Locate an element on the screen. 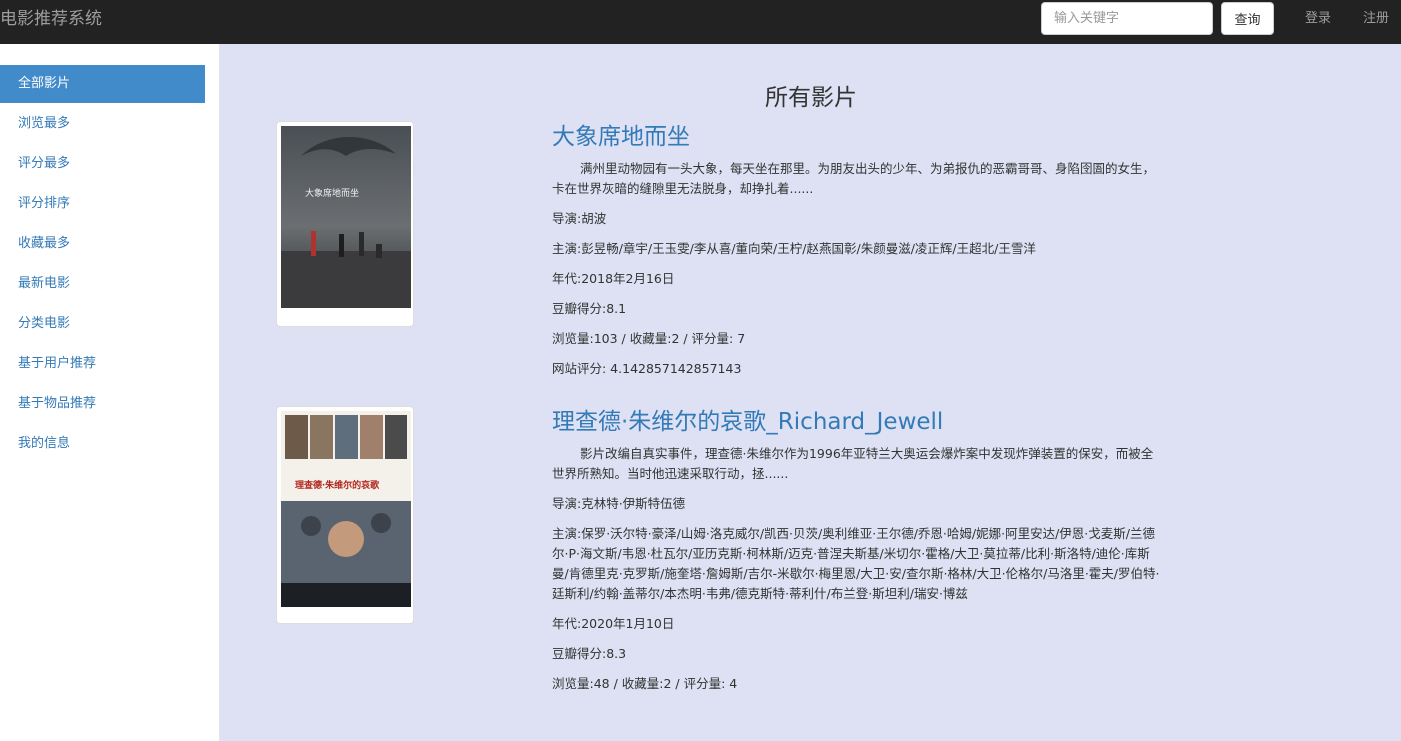 The width and height of the screenshot is (1401, 741). movie-year: 年代:2018年2月16日 is located at coordinates (613, 278).